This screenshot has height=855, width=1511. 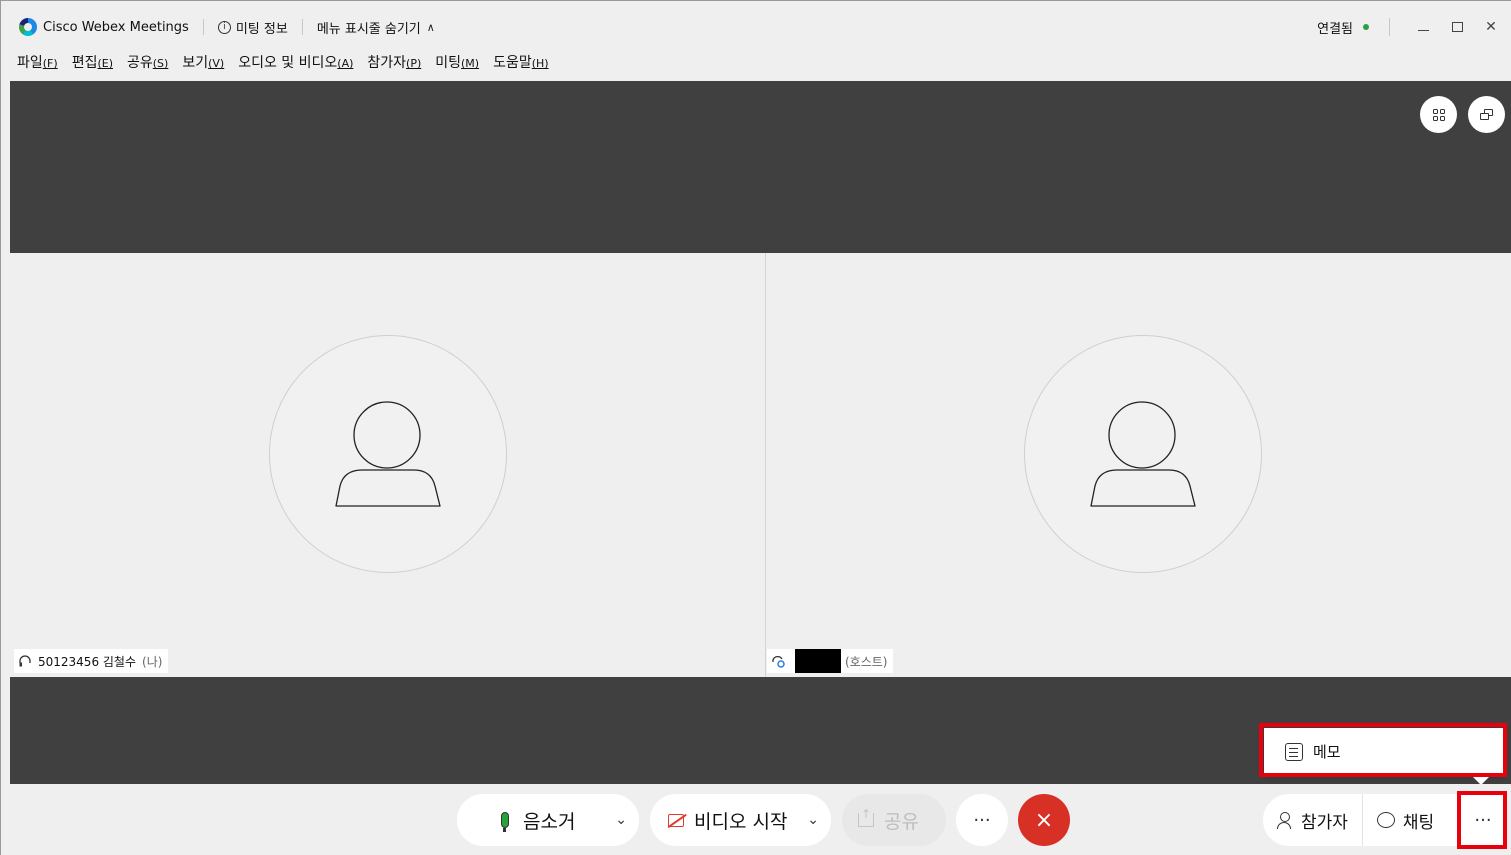 I want to click on hide-menu-label: 메뉴 표시줄 숨기기, so click(x=368, y=29).